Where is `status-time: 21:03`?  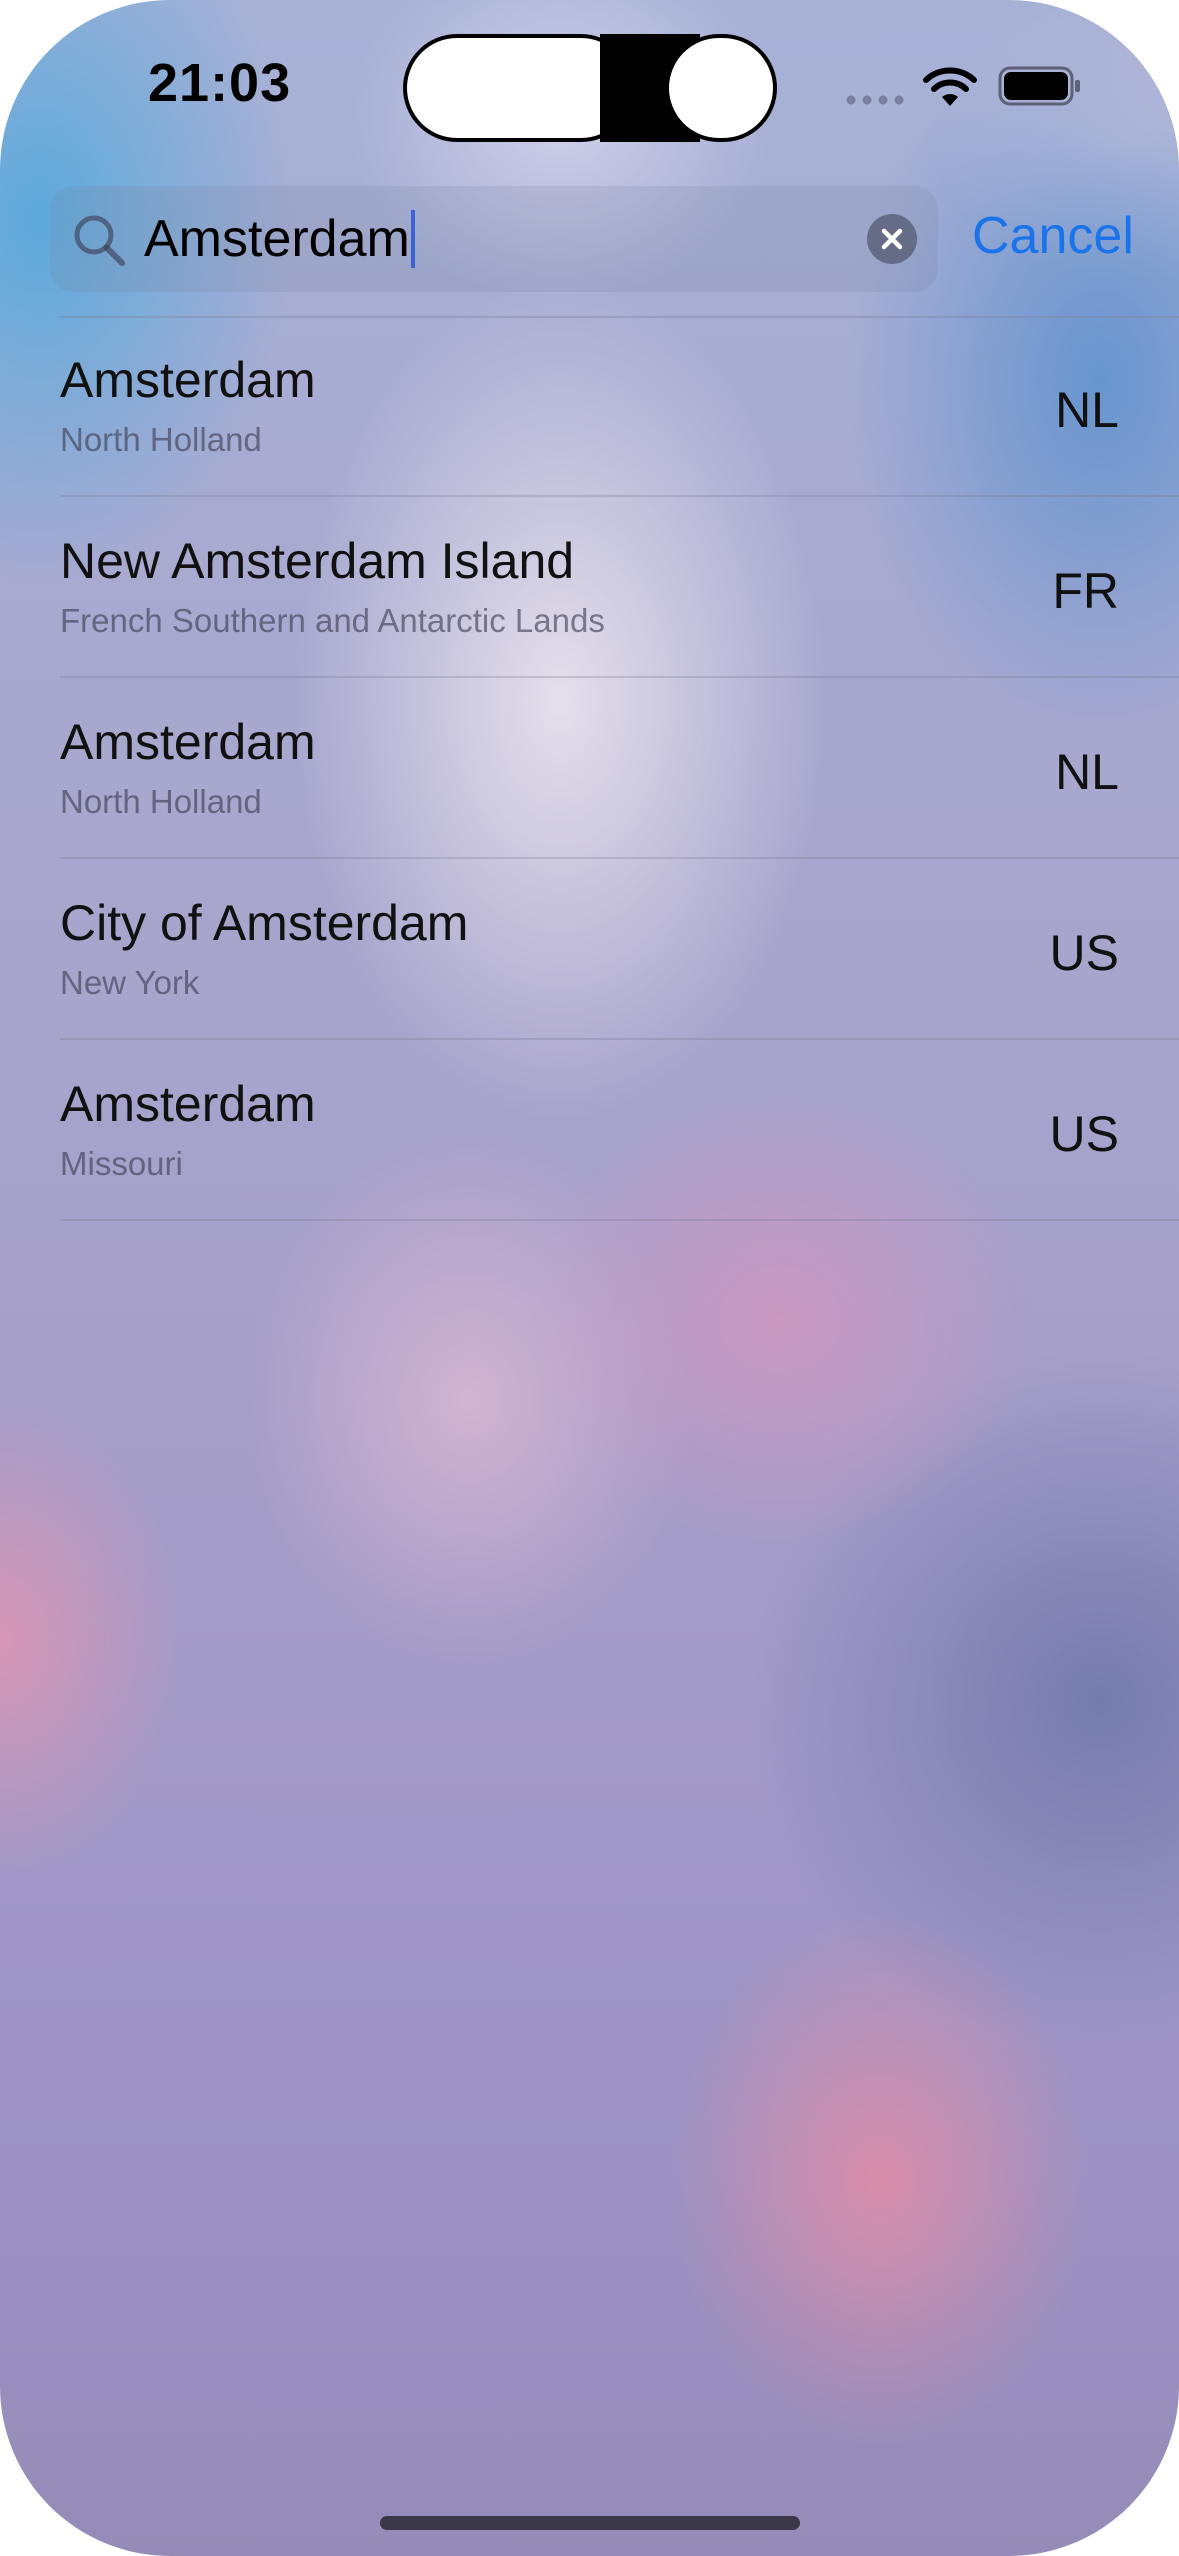
status-time: 21:03 is located at coordinates (220, 83).